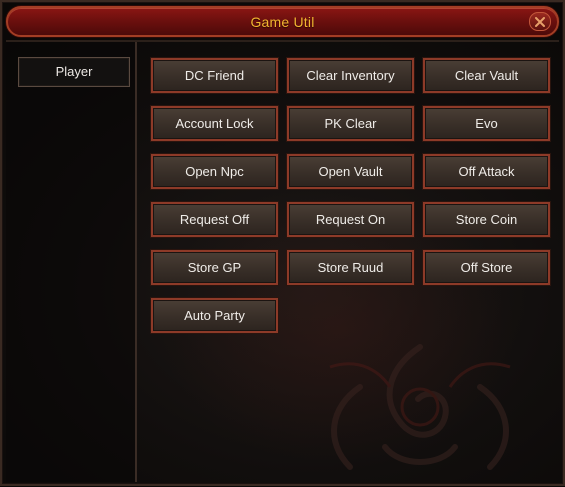 The height and width of the screenshot is (487, 565). What do you see at coordinates (486, 75) in the screenshot?
I see `clear-vault-button: Clear Vault` at bounding box center [486, 75].